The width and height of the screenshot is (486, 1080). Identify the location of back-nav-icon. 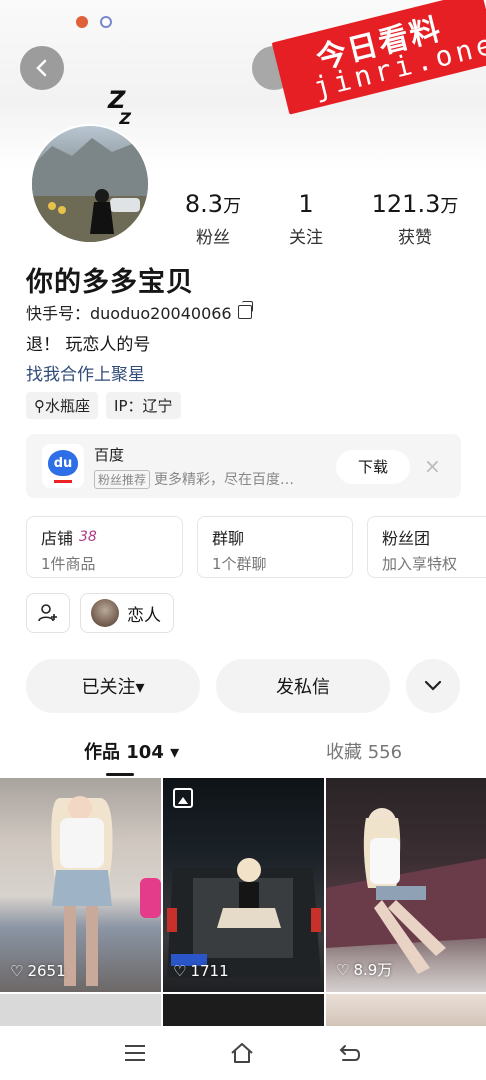
(350, 1053).